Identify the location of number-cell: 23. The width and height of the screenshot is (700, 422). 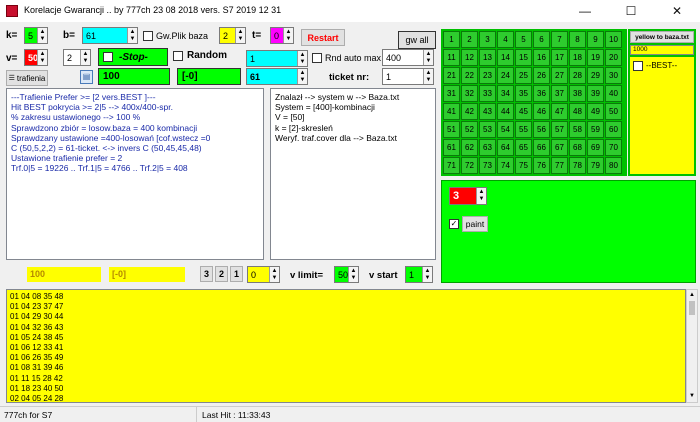
(487, 75).